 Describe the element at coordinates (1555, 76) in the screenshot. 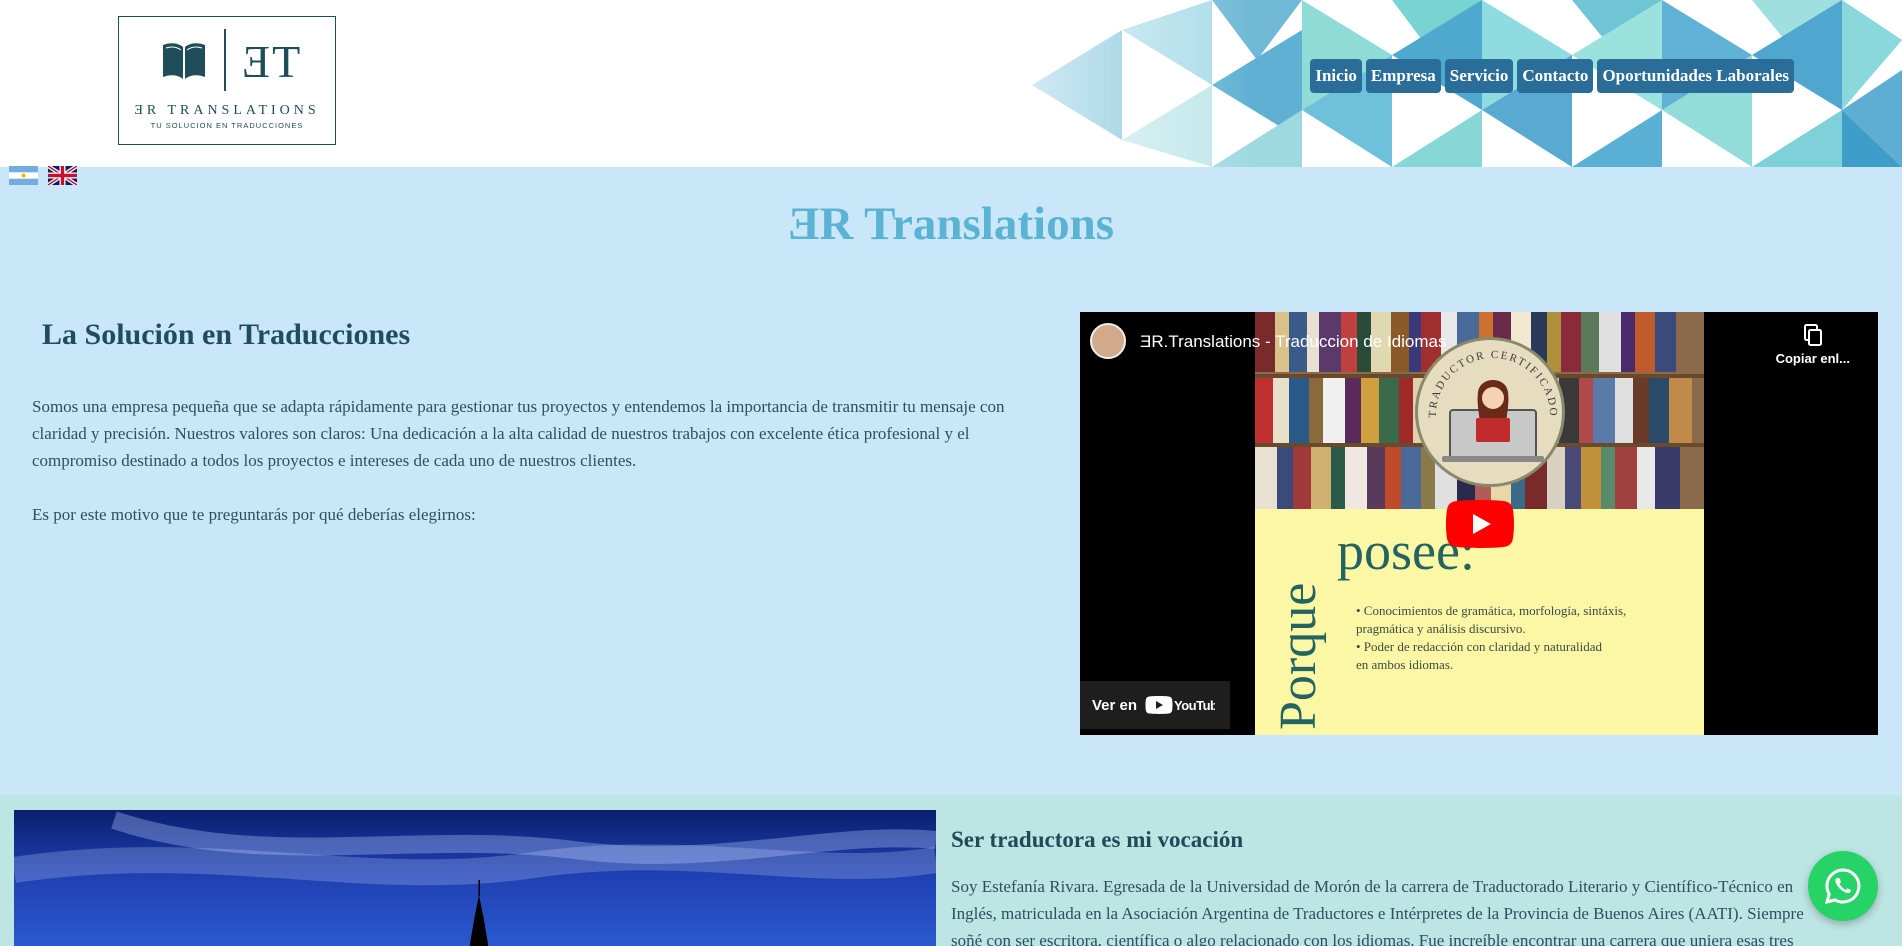

I see `nav-contacto: Contacto` at that location.